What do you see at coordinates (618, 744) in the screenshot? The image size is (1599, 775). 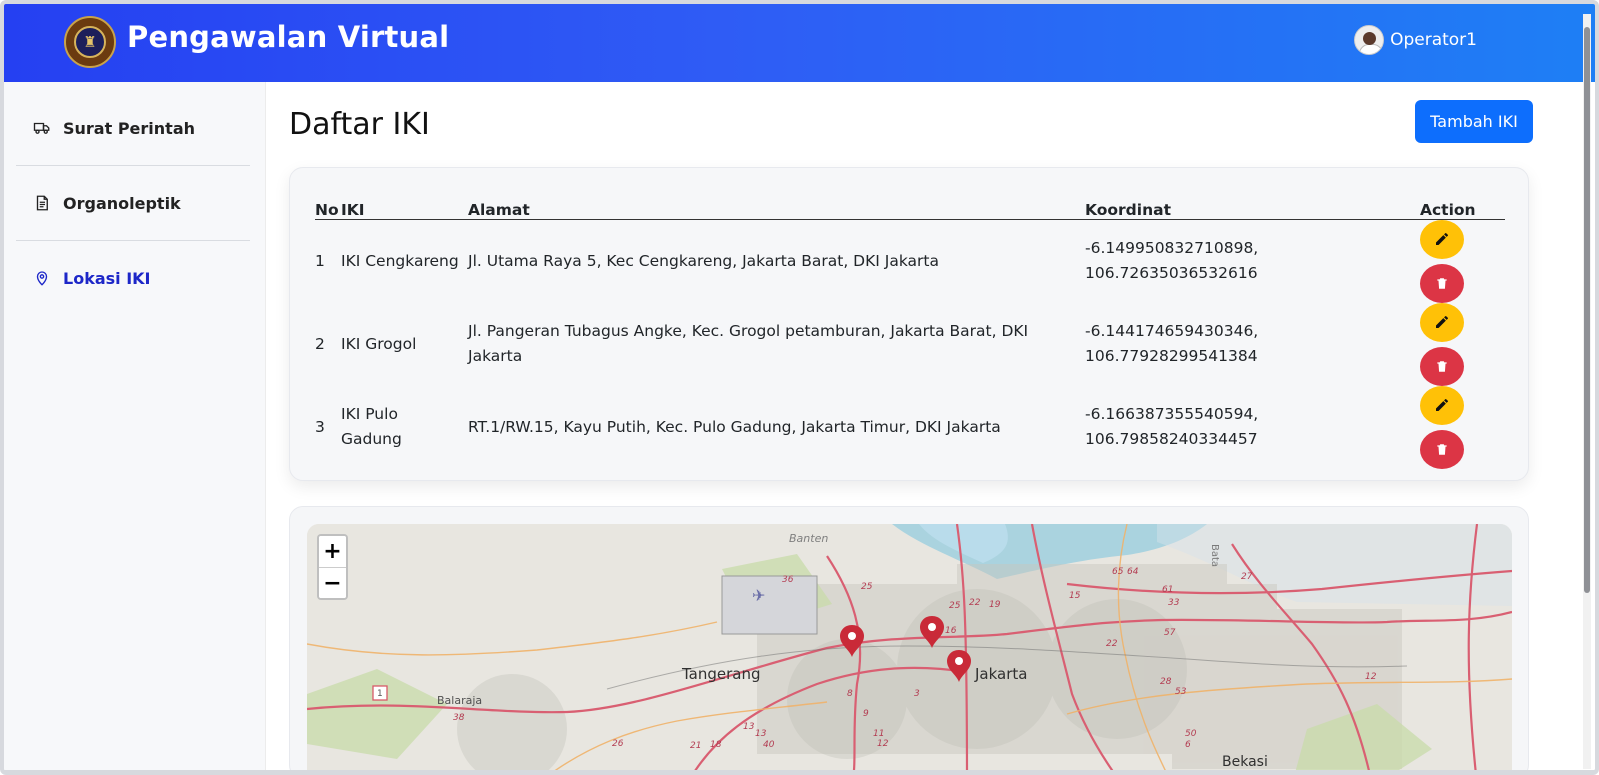 I see `road-number: 26` at bounding box center [618, 744].